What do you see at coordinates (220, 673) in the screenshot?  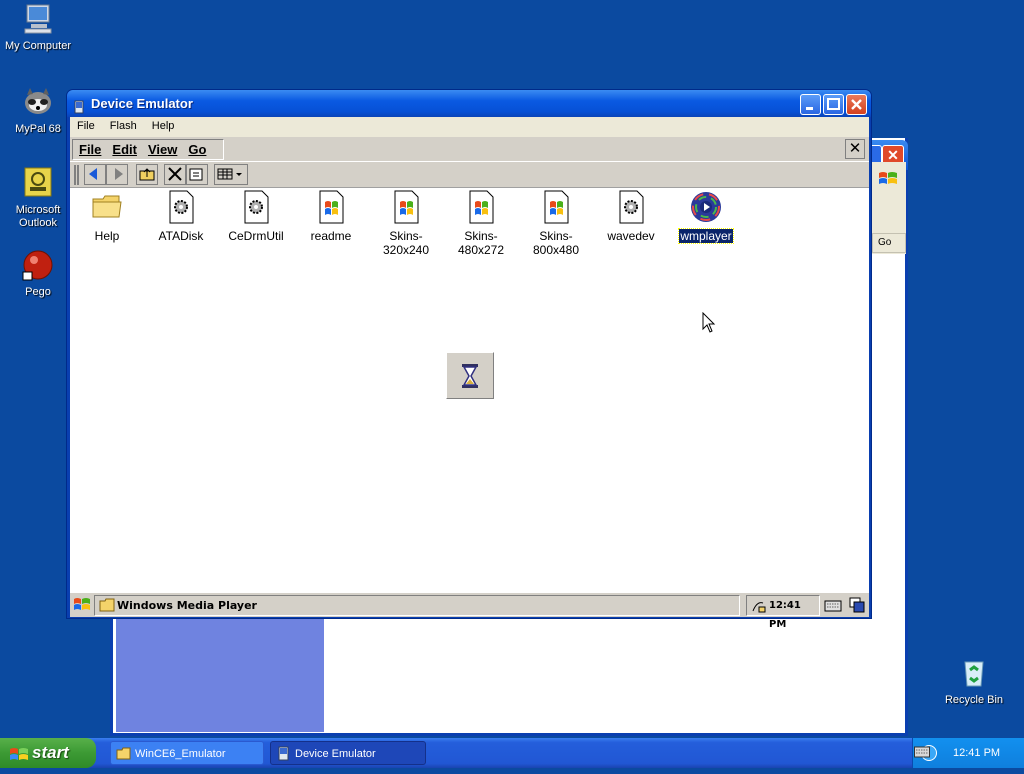 I see `background-side-panel` at bounding box center [220, 673].